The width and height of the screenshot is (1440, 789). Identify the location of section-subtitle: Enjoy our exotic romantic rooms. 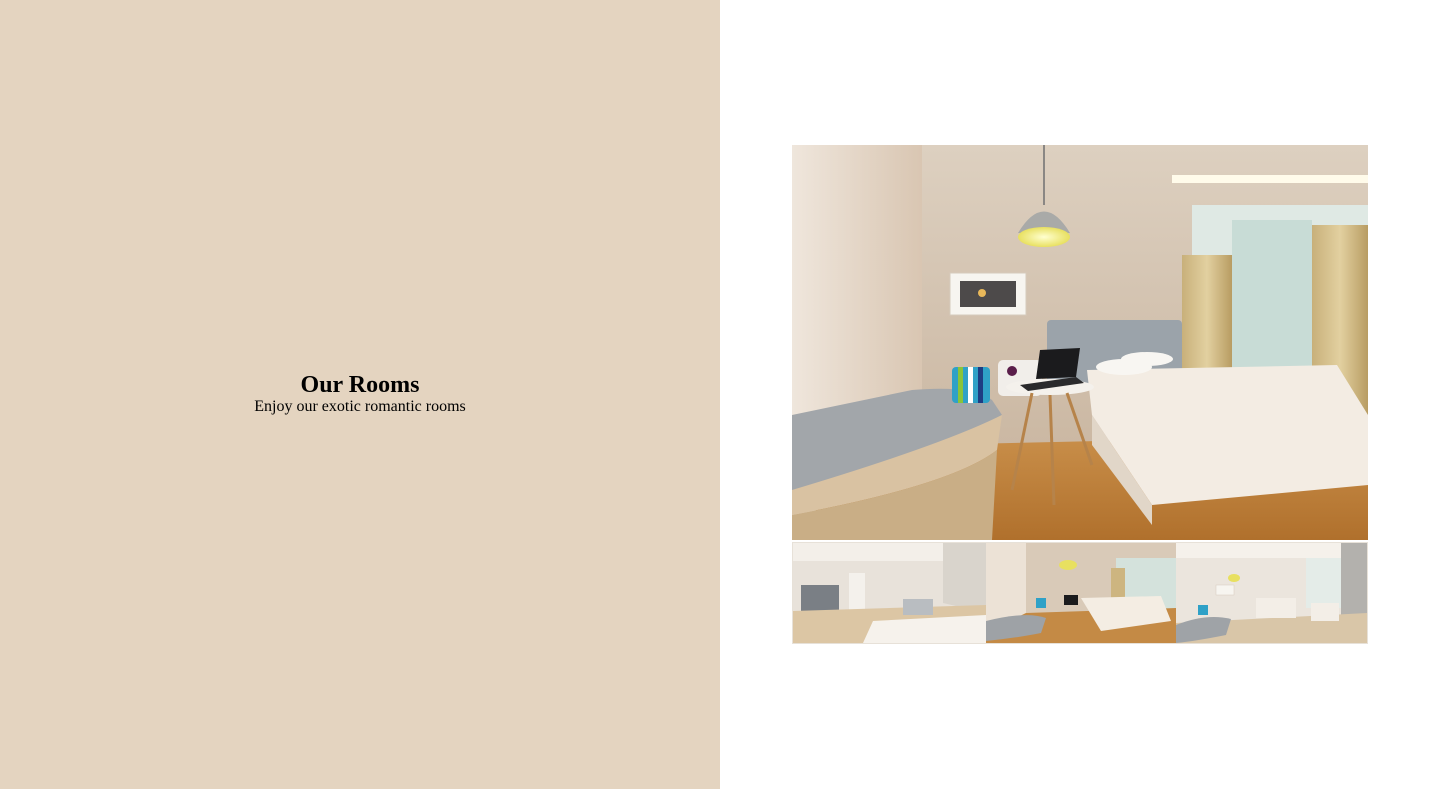
(360, 406).